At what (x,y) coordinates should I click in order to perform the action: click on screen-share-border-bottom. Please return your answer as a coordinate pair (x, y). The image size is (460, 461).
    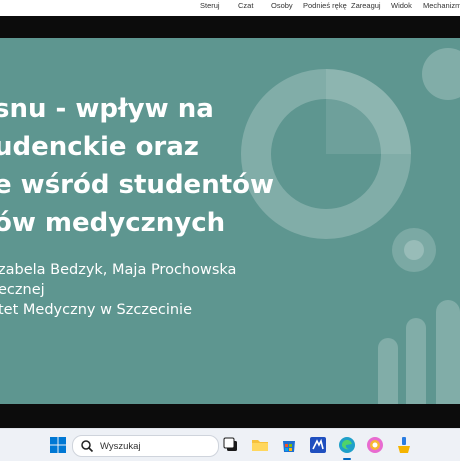
    Looking at the image, I should click on (230, 416).